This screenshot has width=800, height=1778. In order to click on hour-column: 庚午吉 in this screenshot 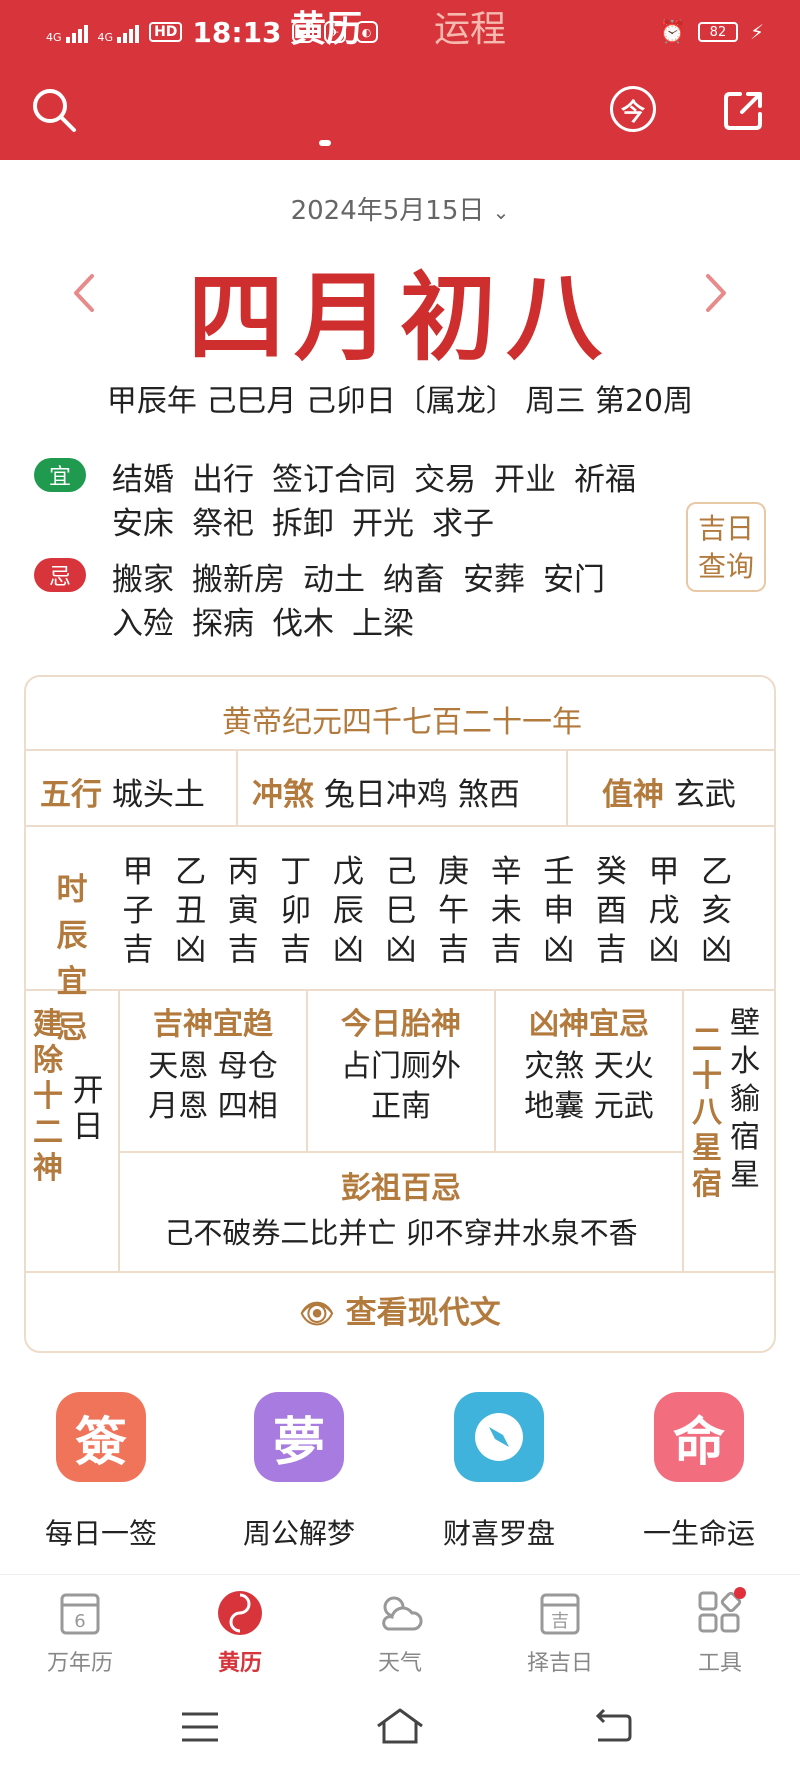, I will do `click(454, 911)`.